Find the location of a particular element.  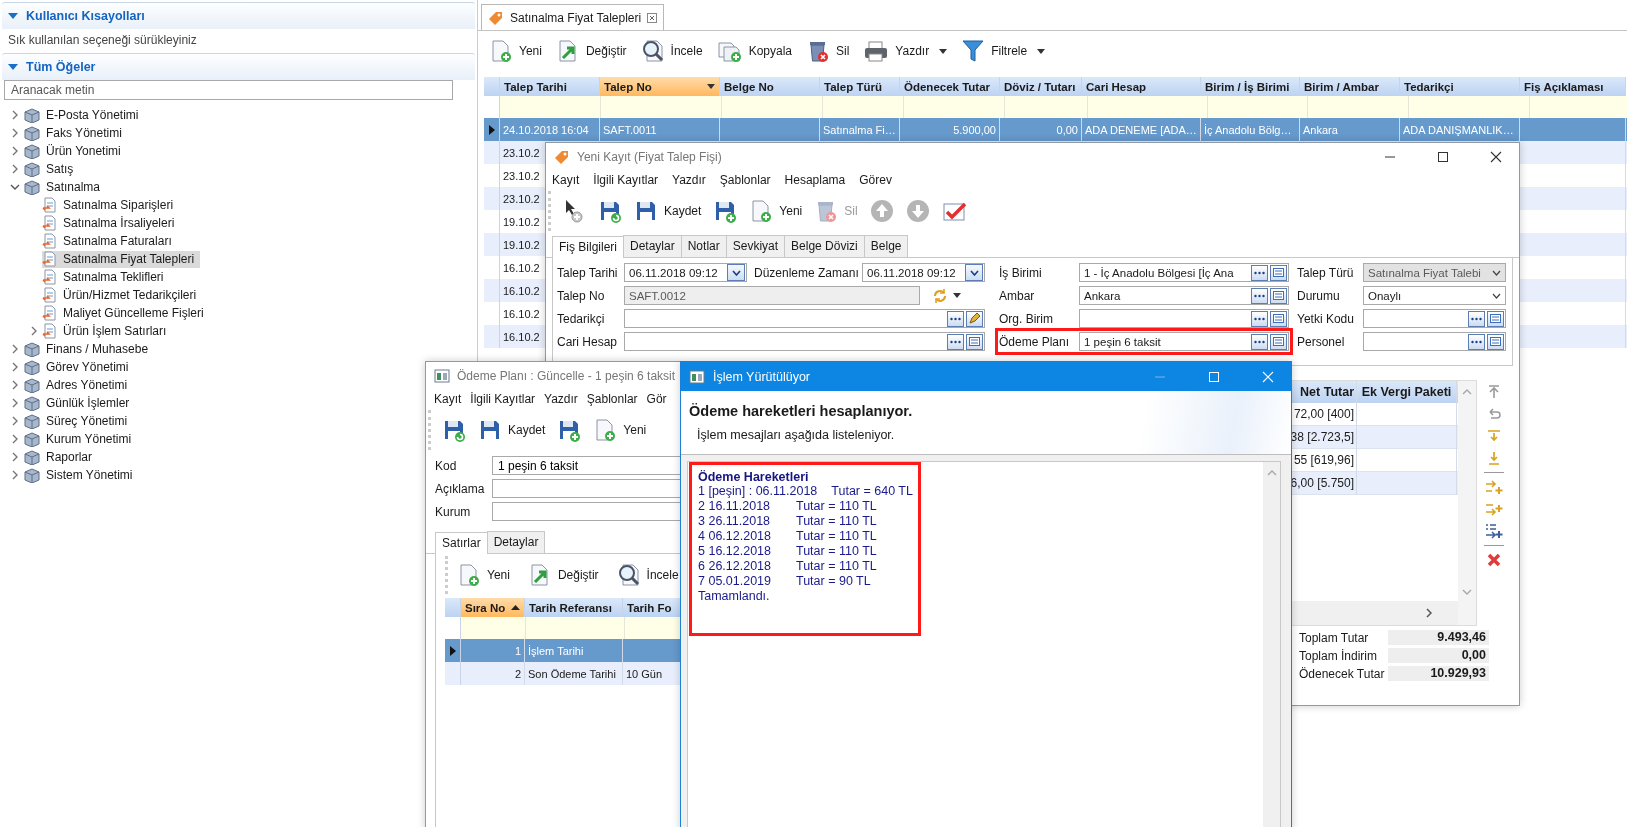

column-header: Ek Vergi Paketi is located at coordinates (1406, 392).